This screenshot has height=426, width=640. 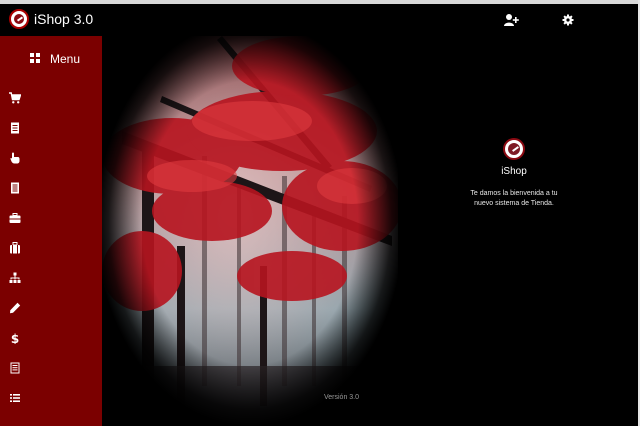 What do you see at coordinates (15, 158) in the screenshot?
I see `hand-pointer-icon` at bounding box center [15, 158].